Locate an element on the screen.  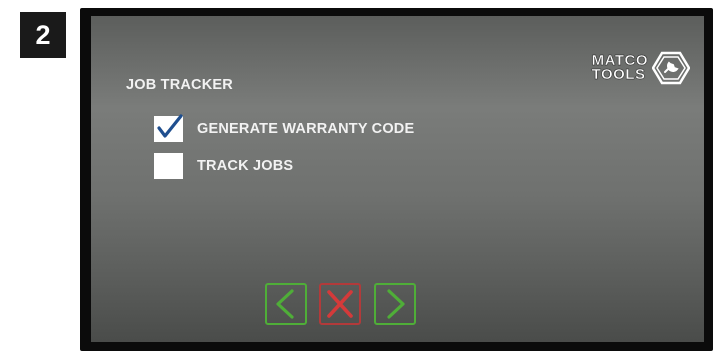
option-track-jobs: TRACK JOBS is located at coordinates (223, 166).